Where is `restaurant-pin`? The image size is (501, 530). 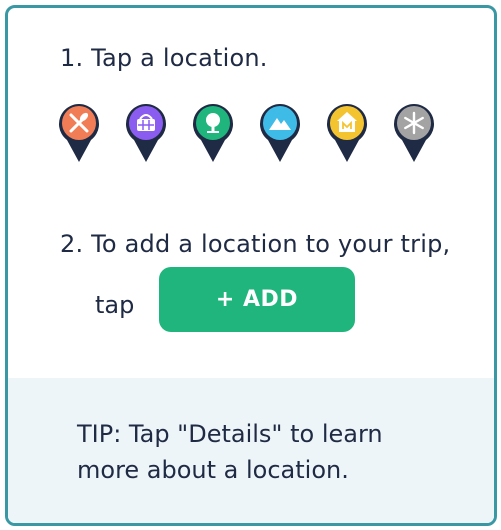 restaurant-pin is located at coordinates (79, 132).